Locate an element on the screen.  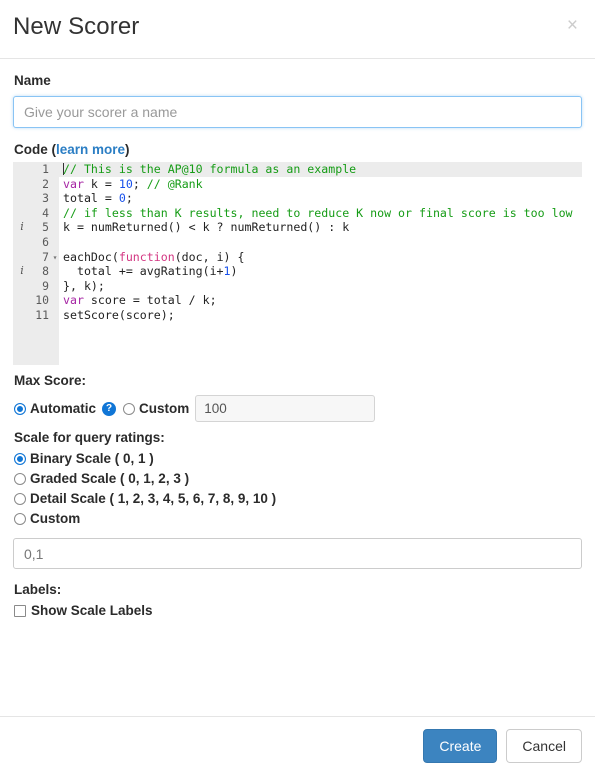
name-label: Name is located at coordinates (32, 80).